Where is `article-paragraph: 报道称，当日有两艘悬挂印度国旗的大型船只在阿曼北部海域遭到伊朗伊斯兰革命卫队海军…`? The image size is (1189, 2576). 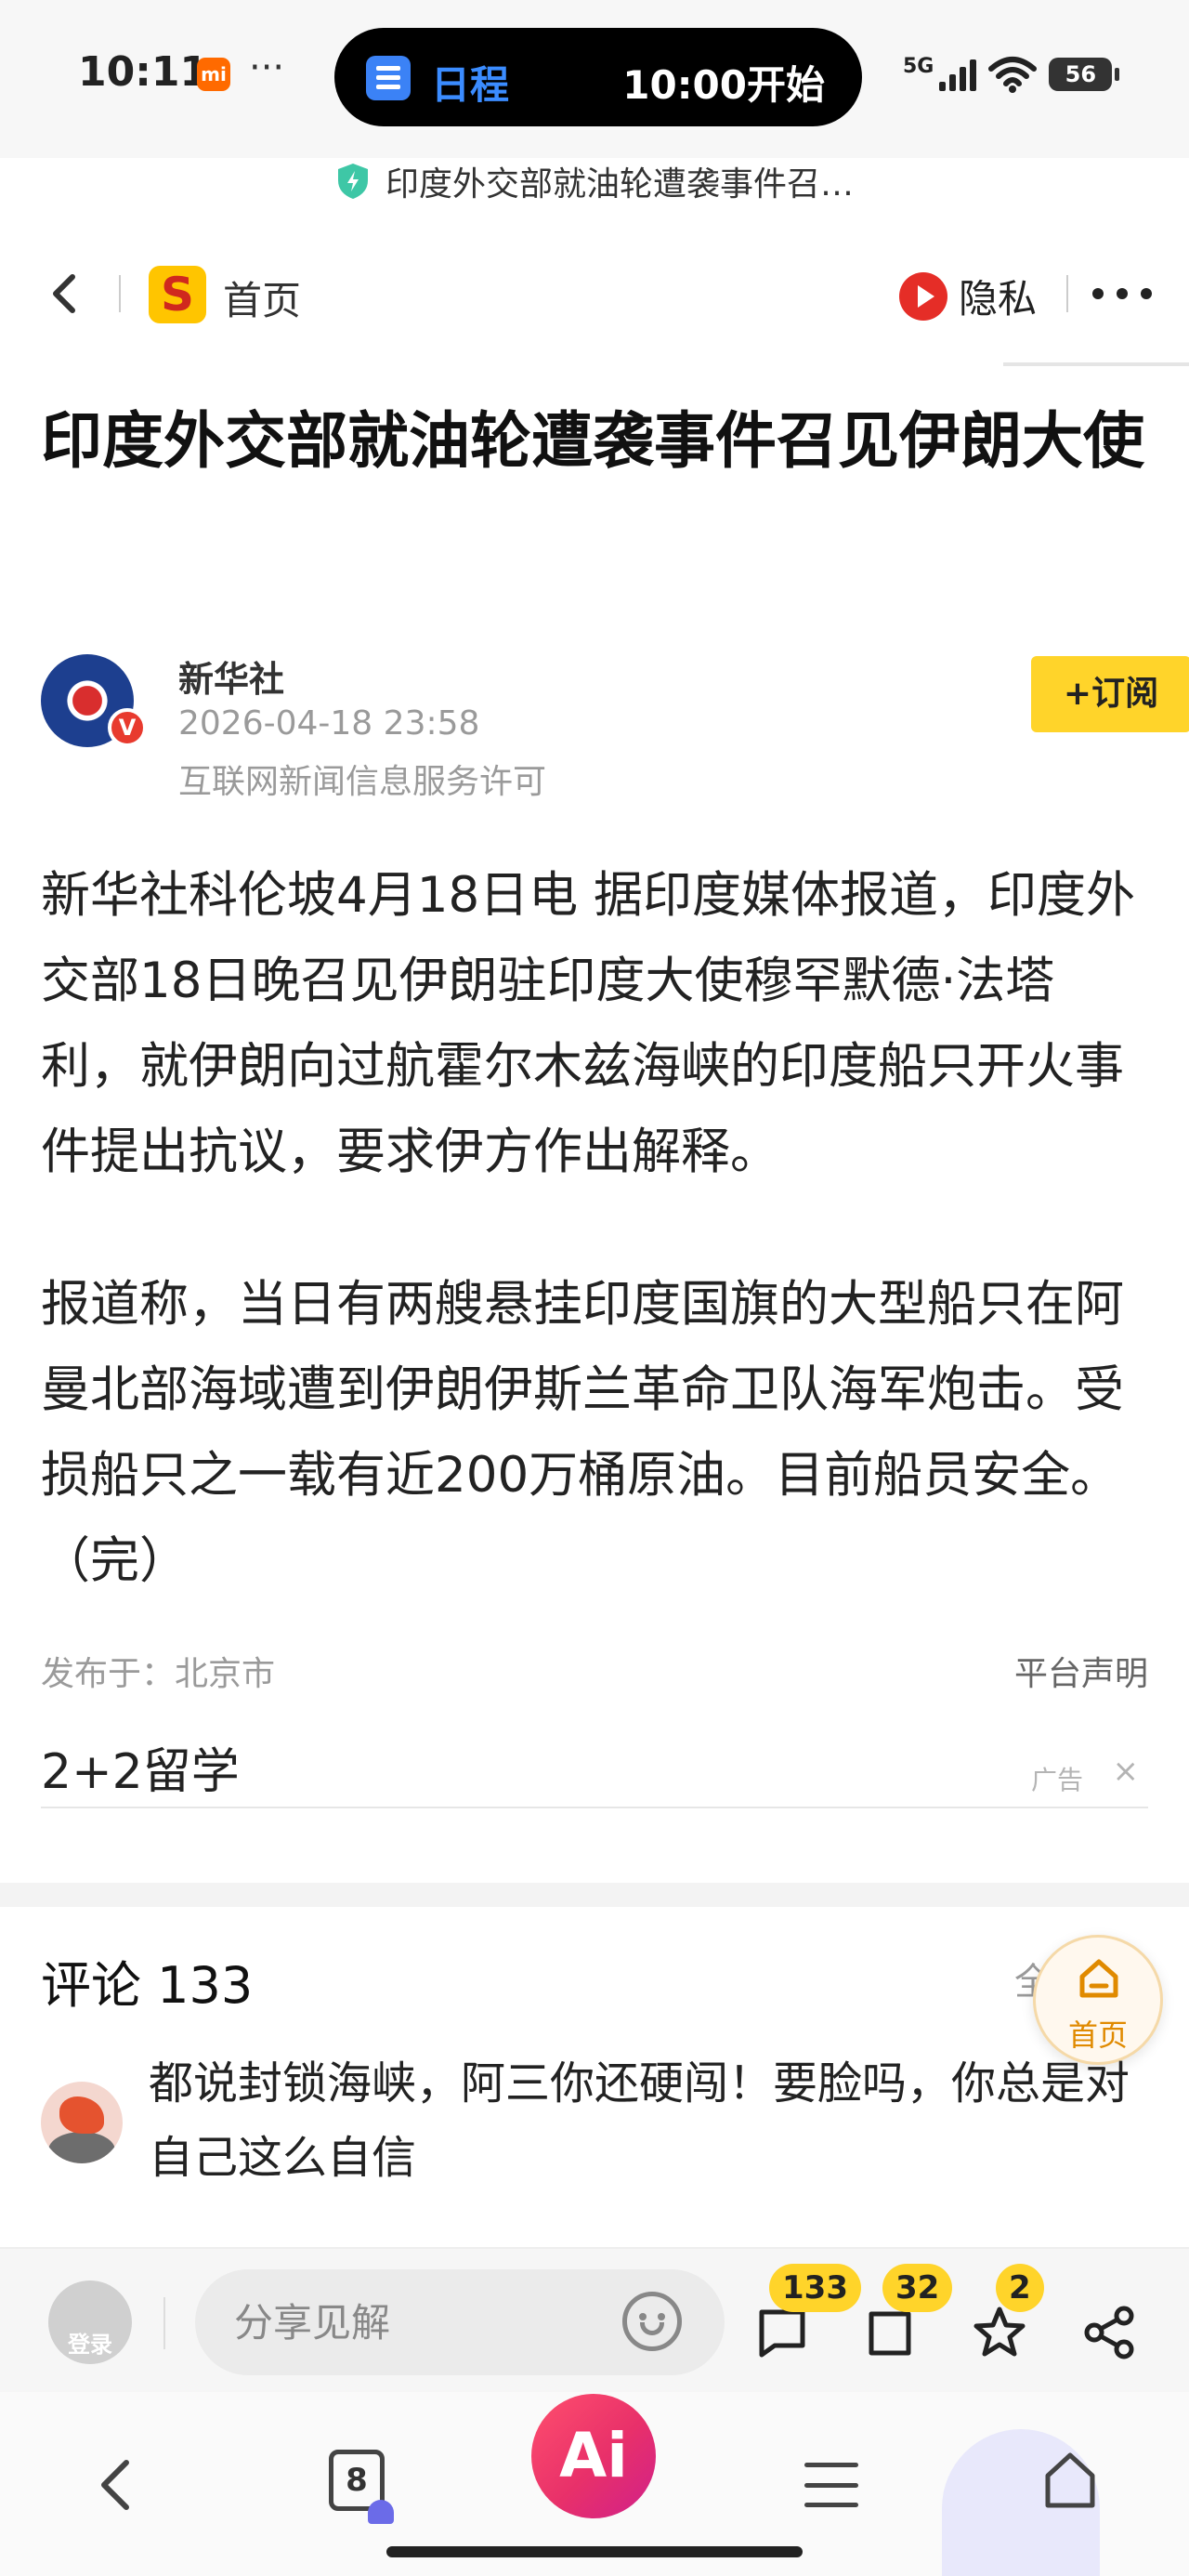 article-paragraph: 报道称，当日有两艘悬挂印度国旗的大型船只在阿曼北部海域遭到伊朗伊斯兰革命卫队海军… is located at coordinates (582, 1432).